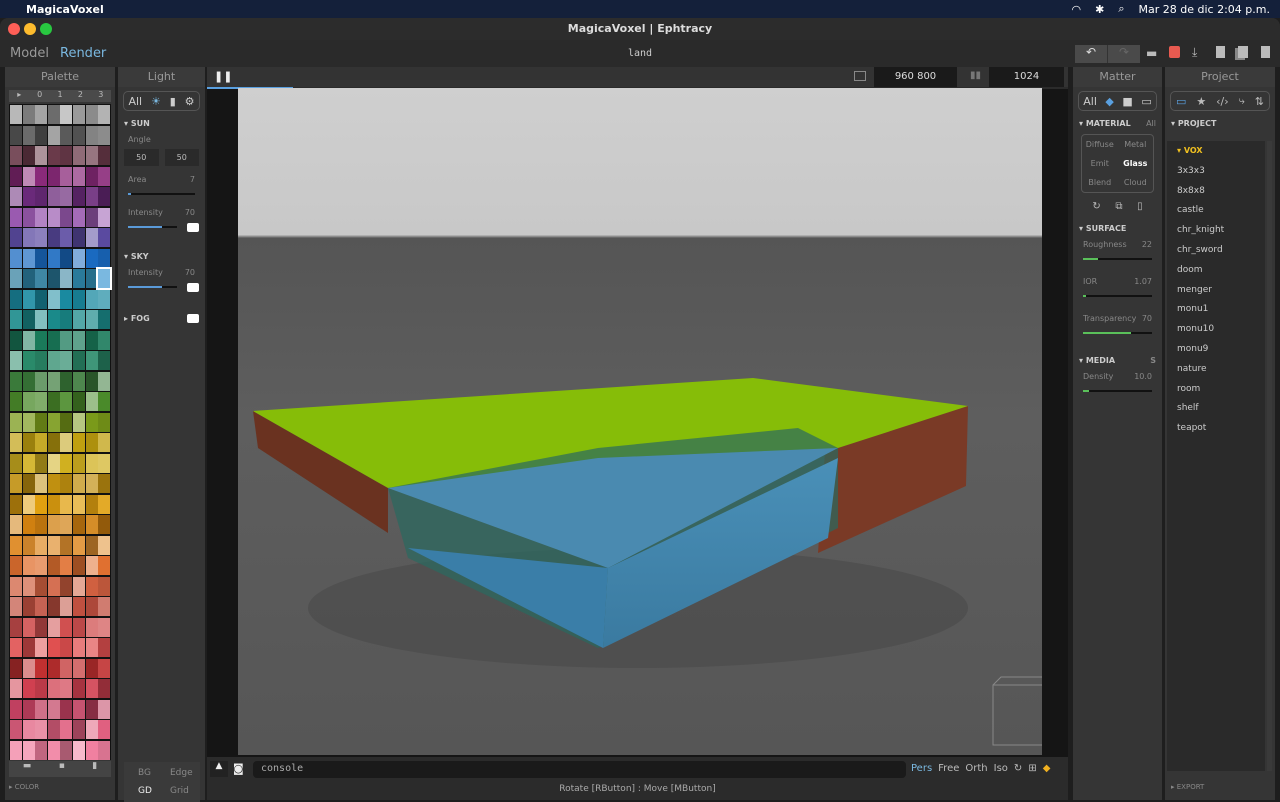 The image size is (1280, 802). I want to click on filter-all: All, so click(1090, 101).